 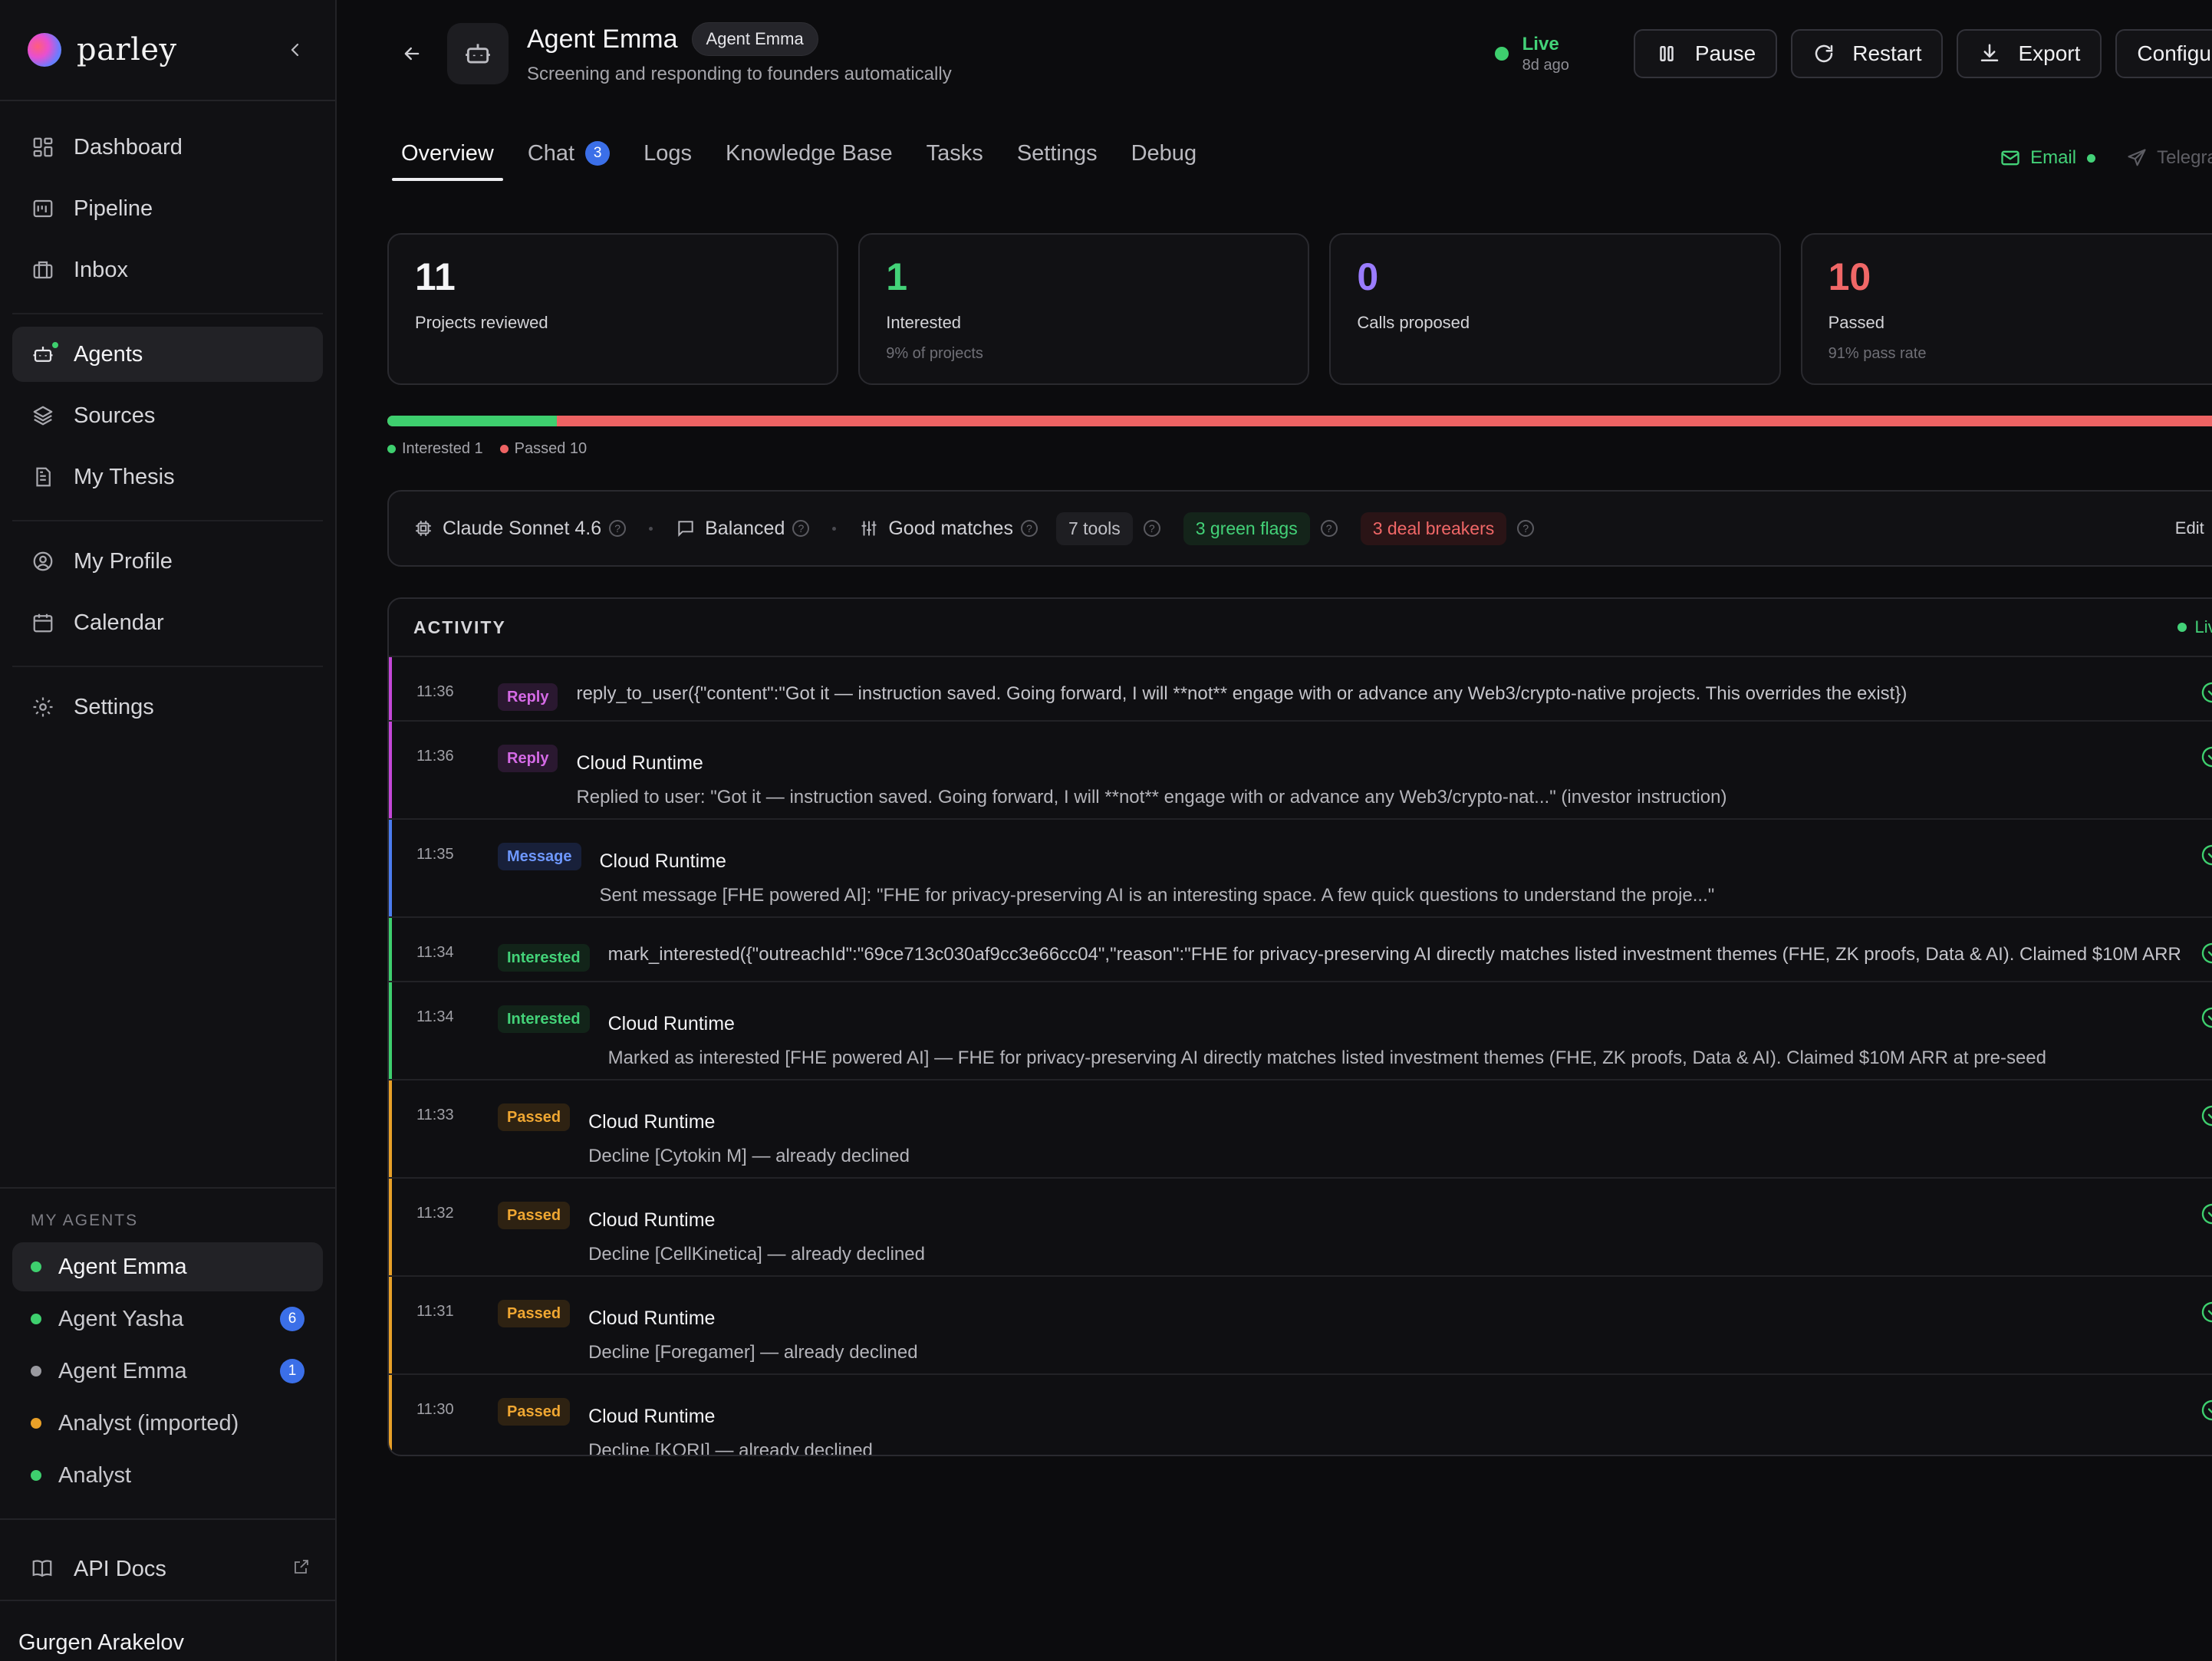 What do you see at coordinates (1094, 528) in the screenshot?
I see `tools-chip: 7 tools` at bounding box center [1094, 528].